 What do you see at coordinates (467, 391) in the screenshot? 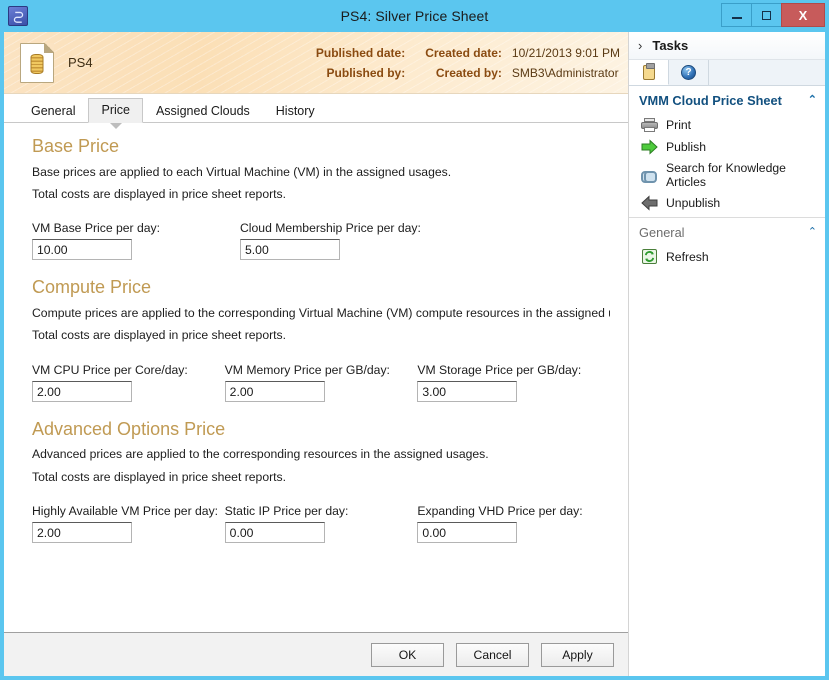
I see `input-vm-storage-price` at bounding box center [467, 391].